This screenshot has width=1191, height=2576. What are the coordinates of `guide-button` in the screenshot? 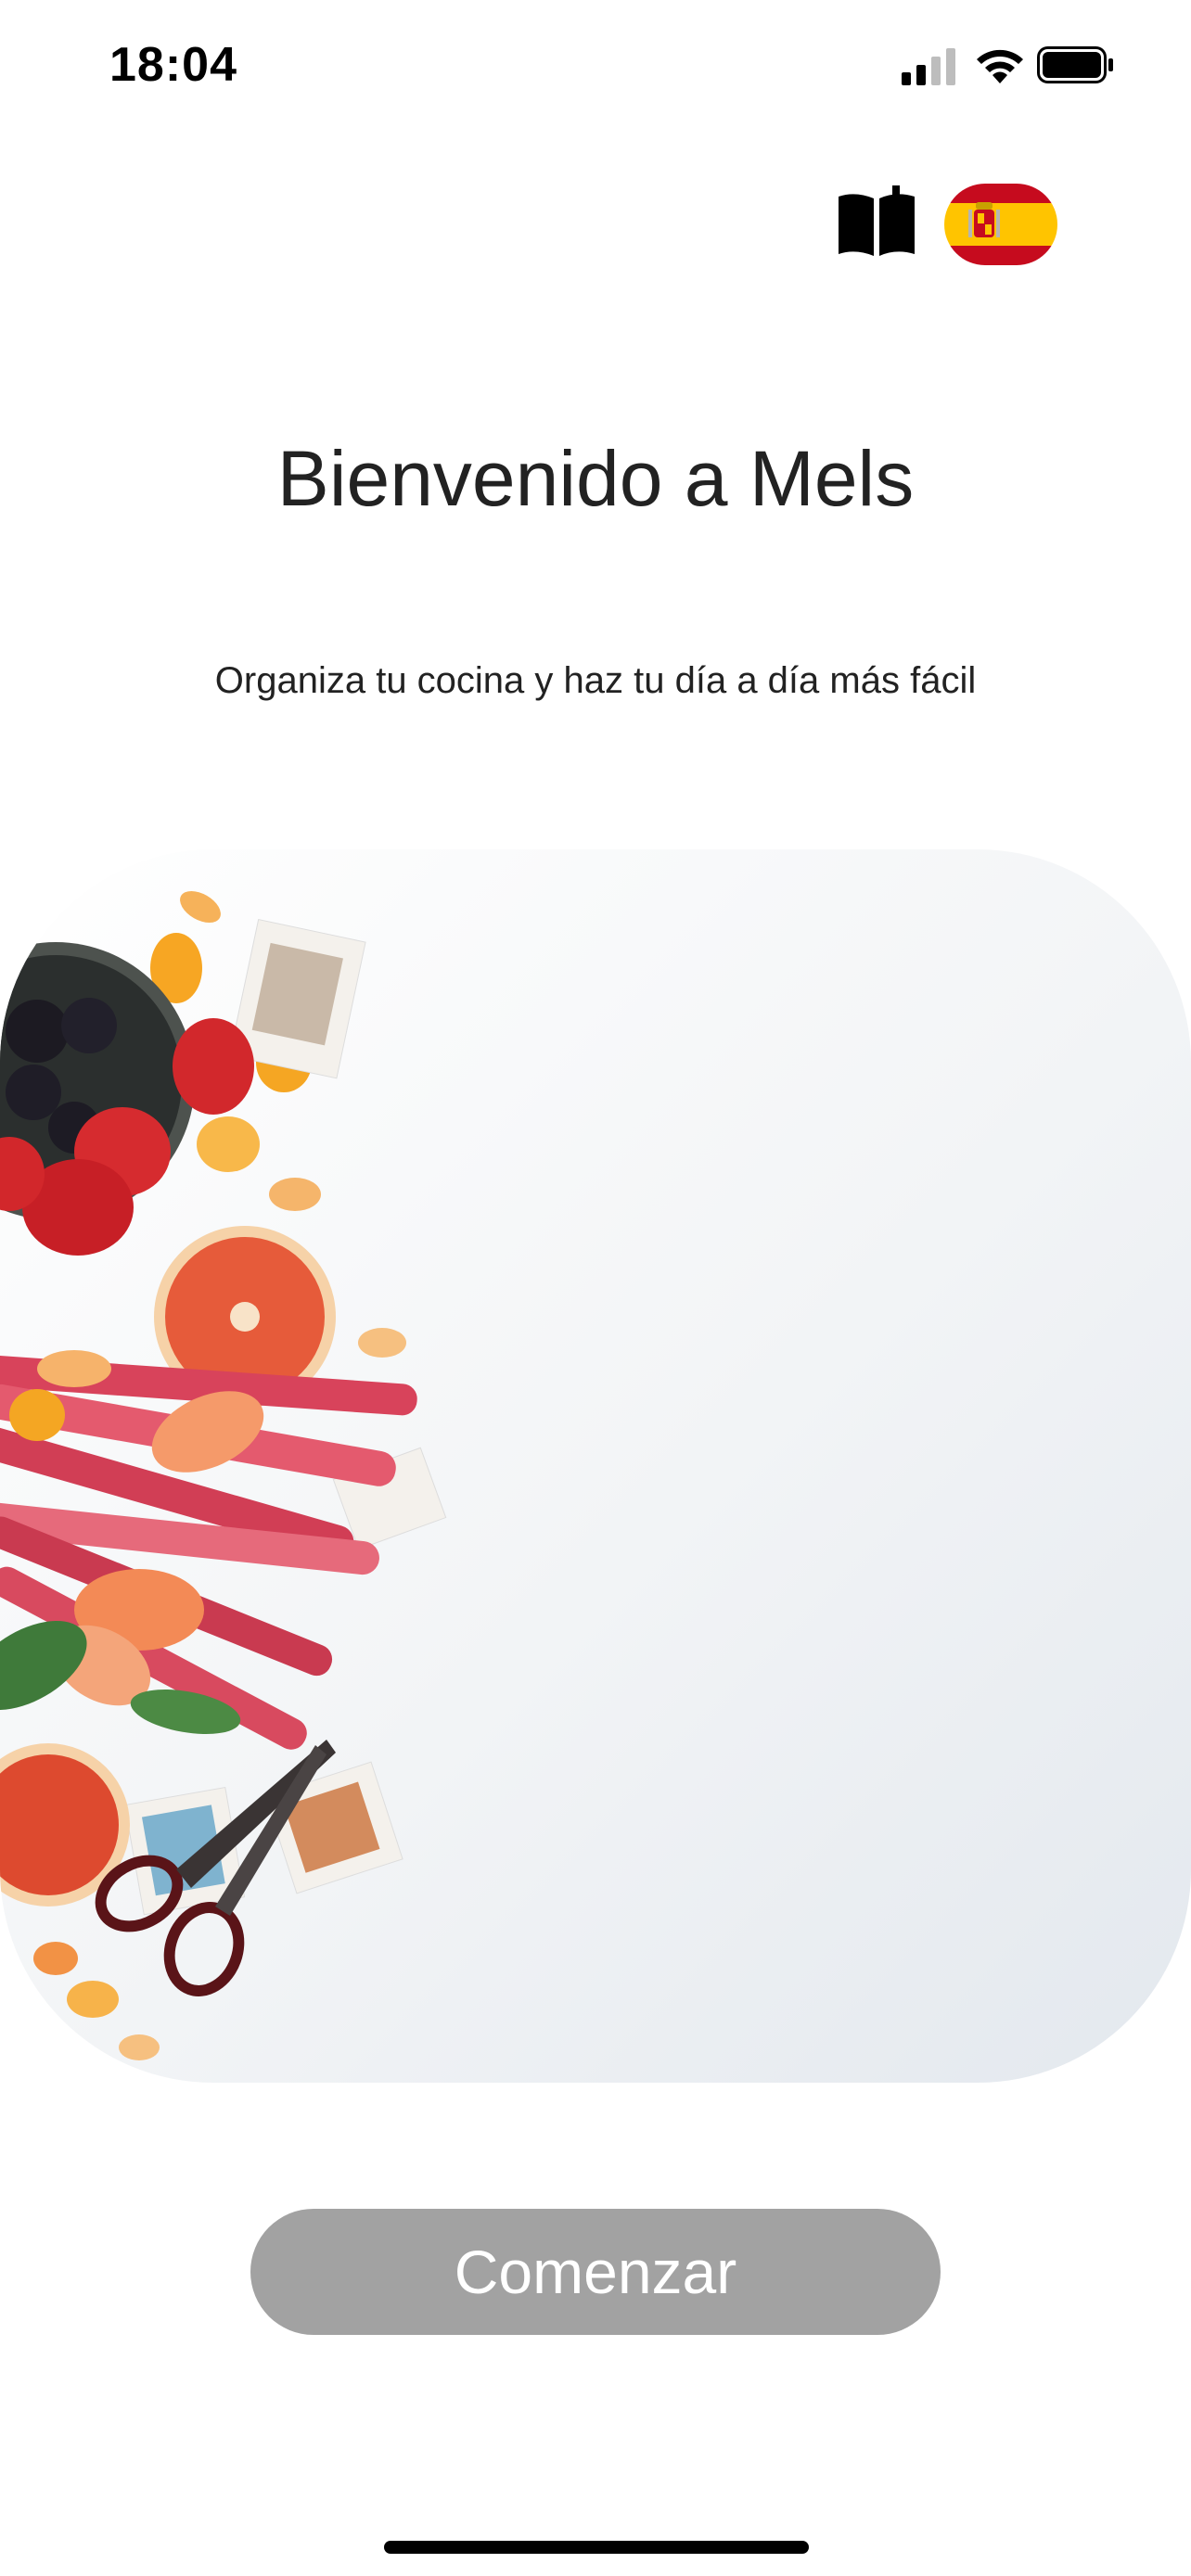 It's located at (876, 222).